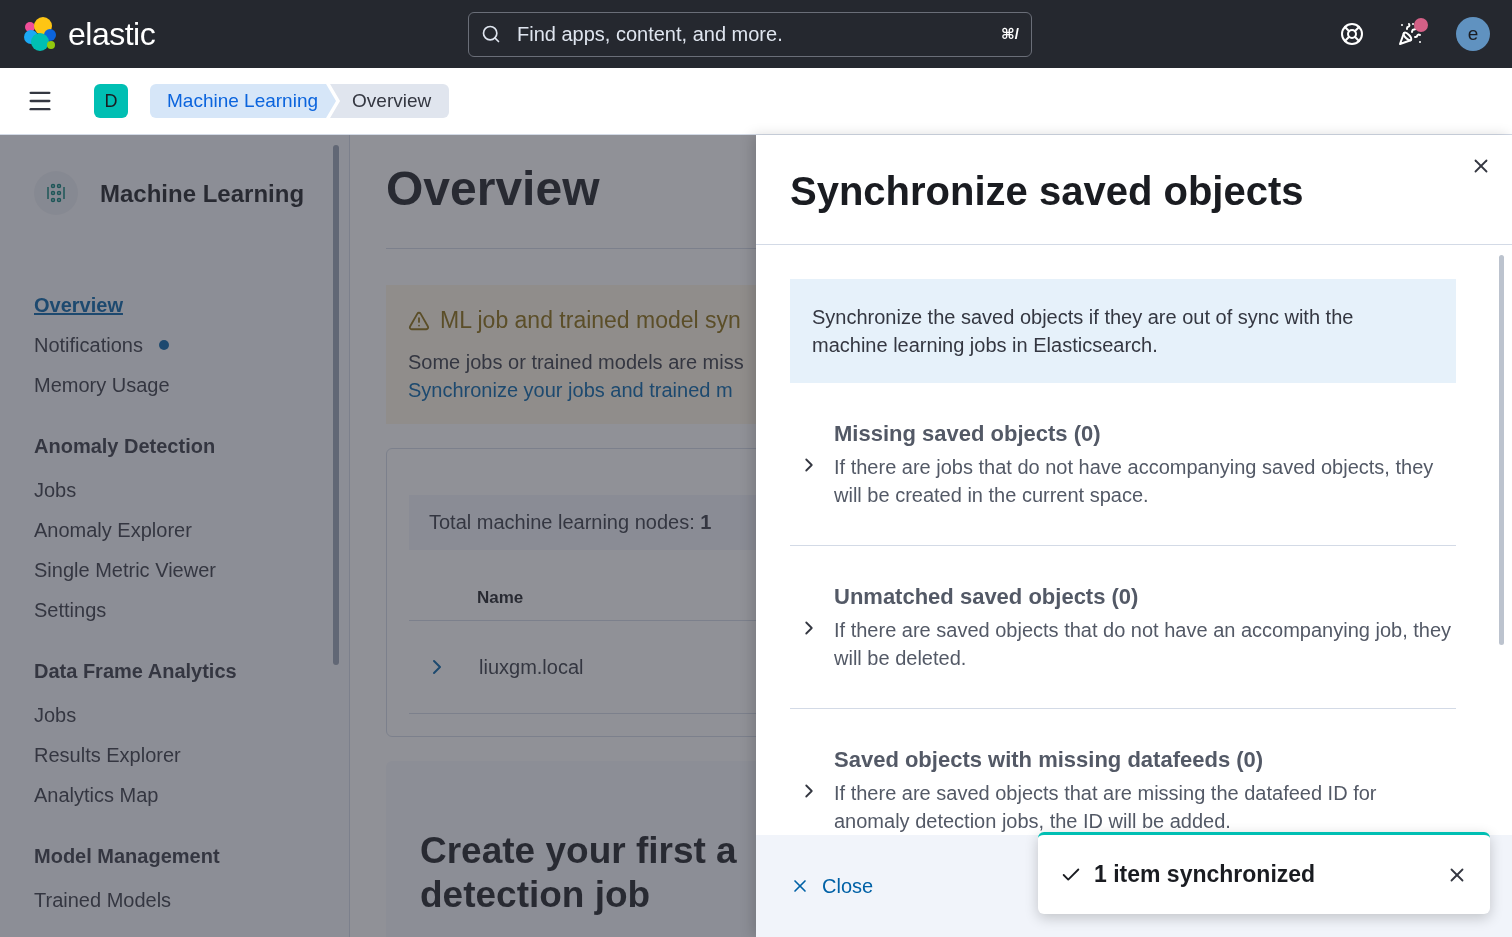 This screenshot has width=1512, height=937. Describe the element at coordinates (181, 345) in the screenshot. I see `nav-item: Notifications` at that location.